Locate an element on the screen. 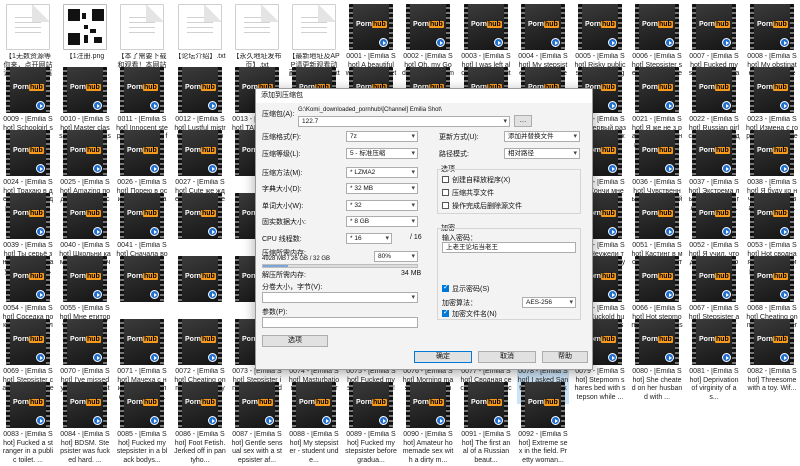 This screenshot has width=800, height=466. cpu-threads-select: * 16 is located at coordinates (369, 238).